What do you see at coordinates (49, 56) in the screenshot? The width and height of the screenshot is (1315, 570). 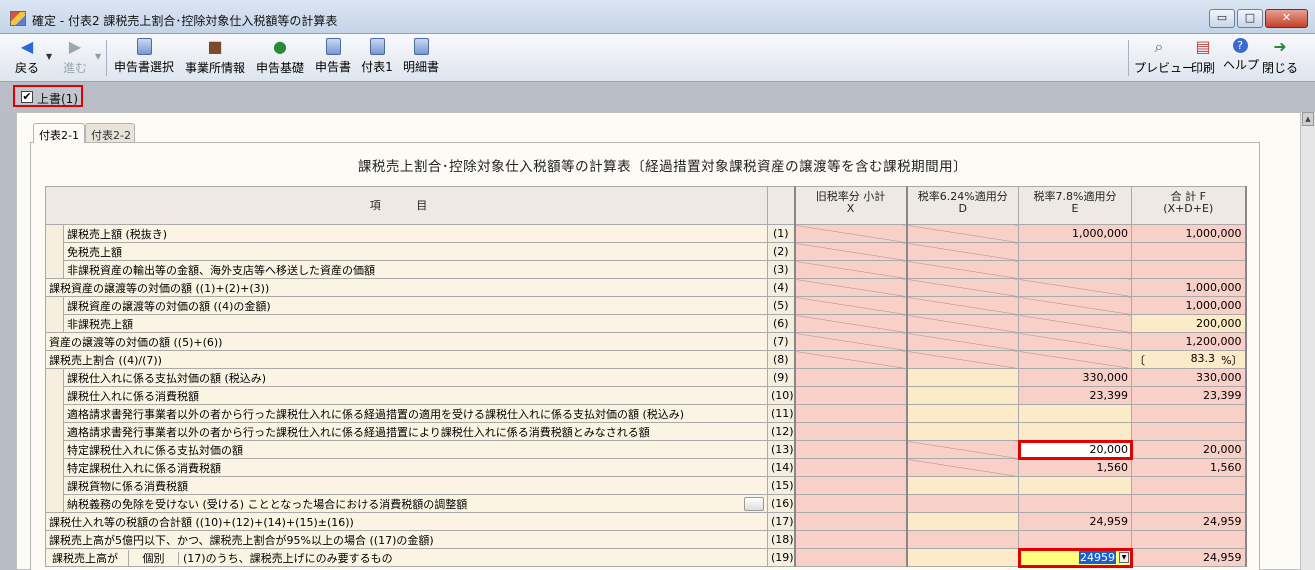 I see `back-dropdown-icon: ▼` at bounding box center [49, 56].